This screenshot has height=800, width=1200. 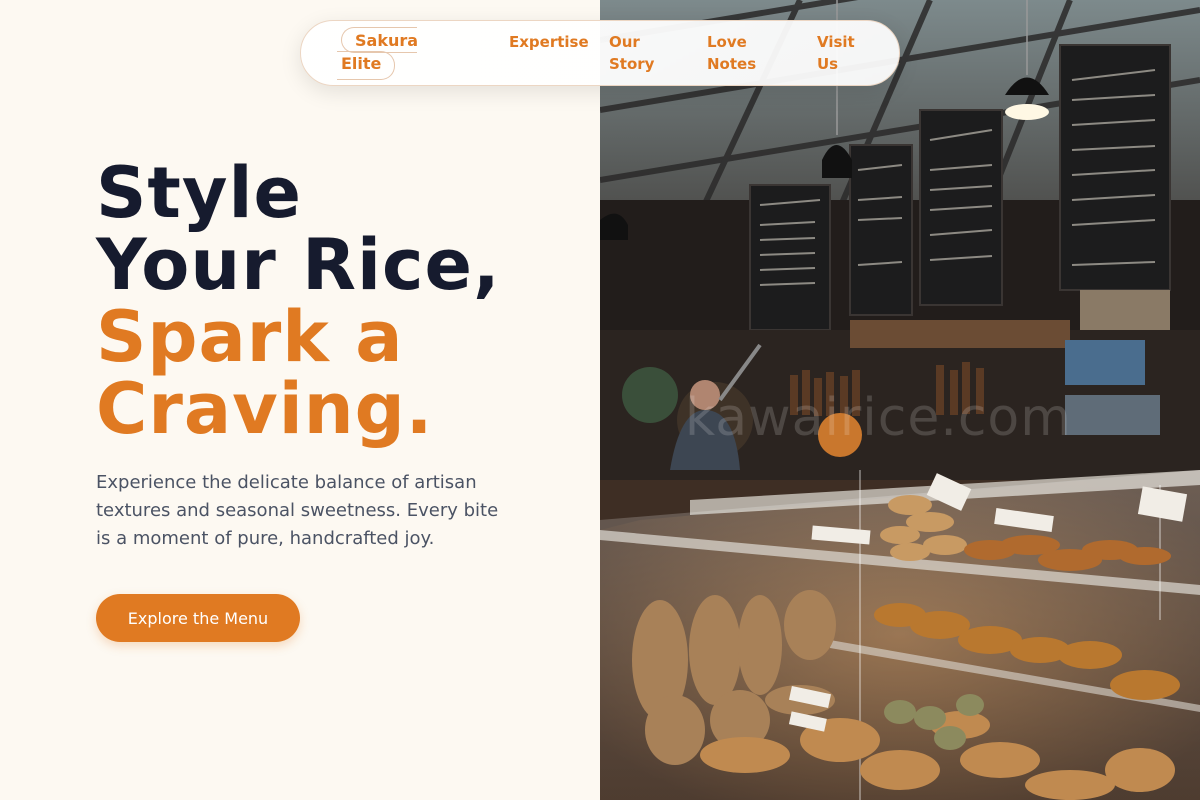 I want to click on headline-line-3: Spark a, so click(x=250, y=337).